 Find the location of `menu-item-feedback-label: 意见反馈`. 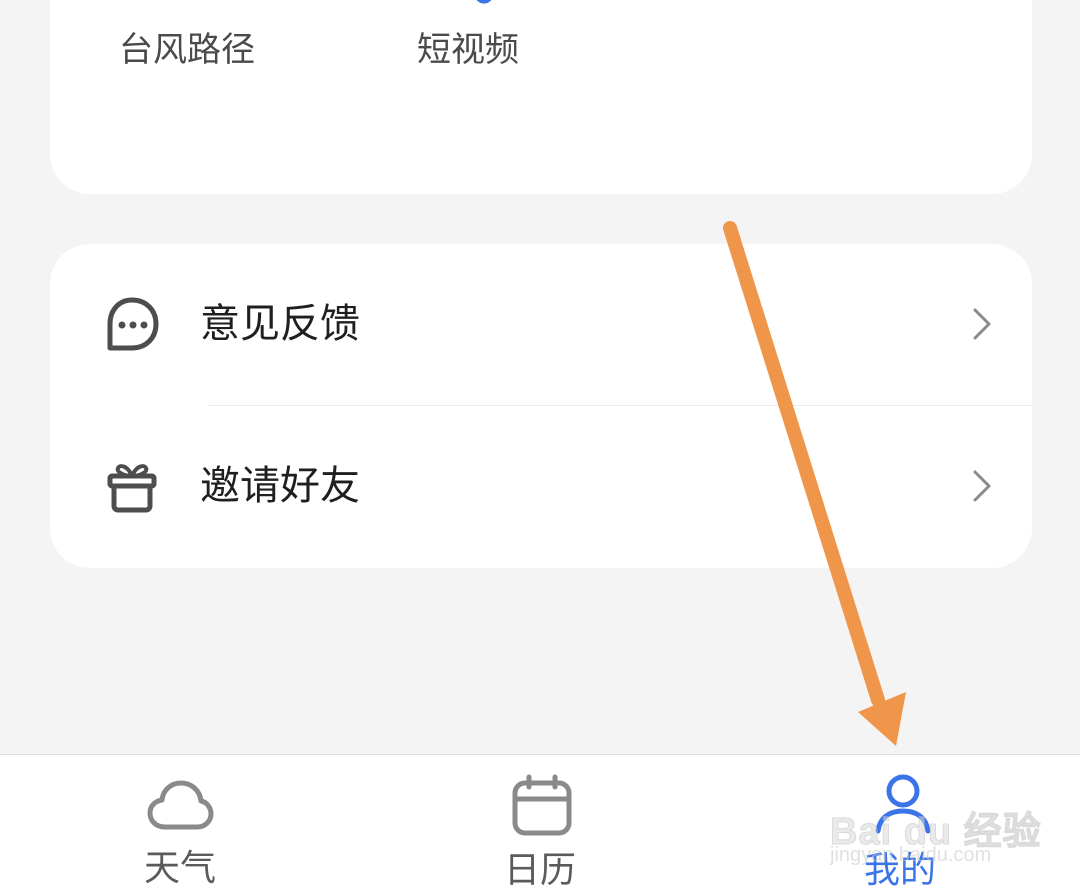

menu-item-feedback-label: 意见反馈 is located at coordinates (280, 324).